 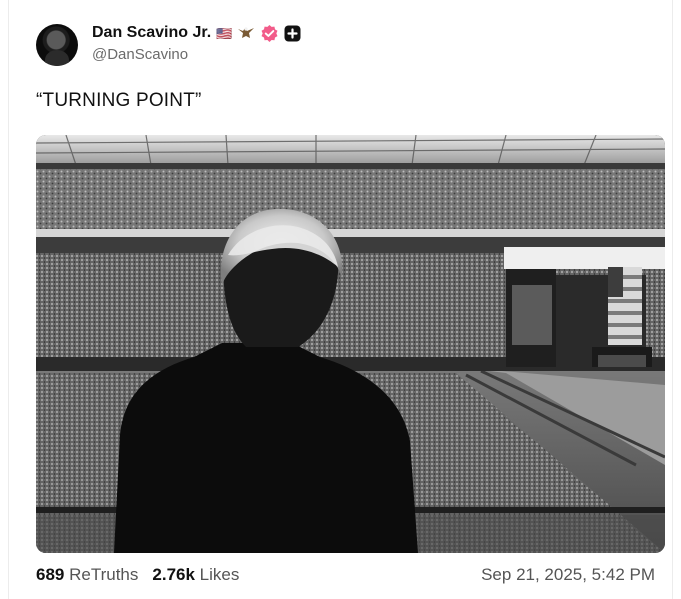 I want to click on retruths-count: 689, so click(x=50, y=574).